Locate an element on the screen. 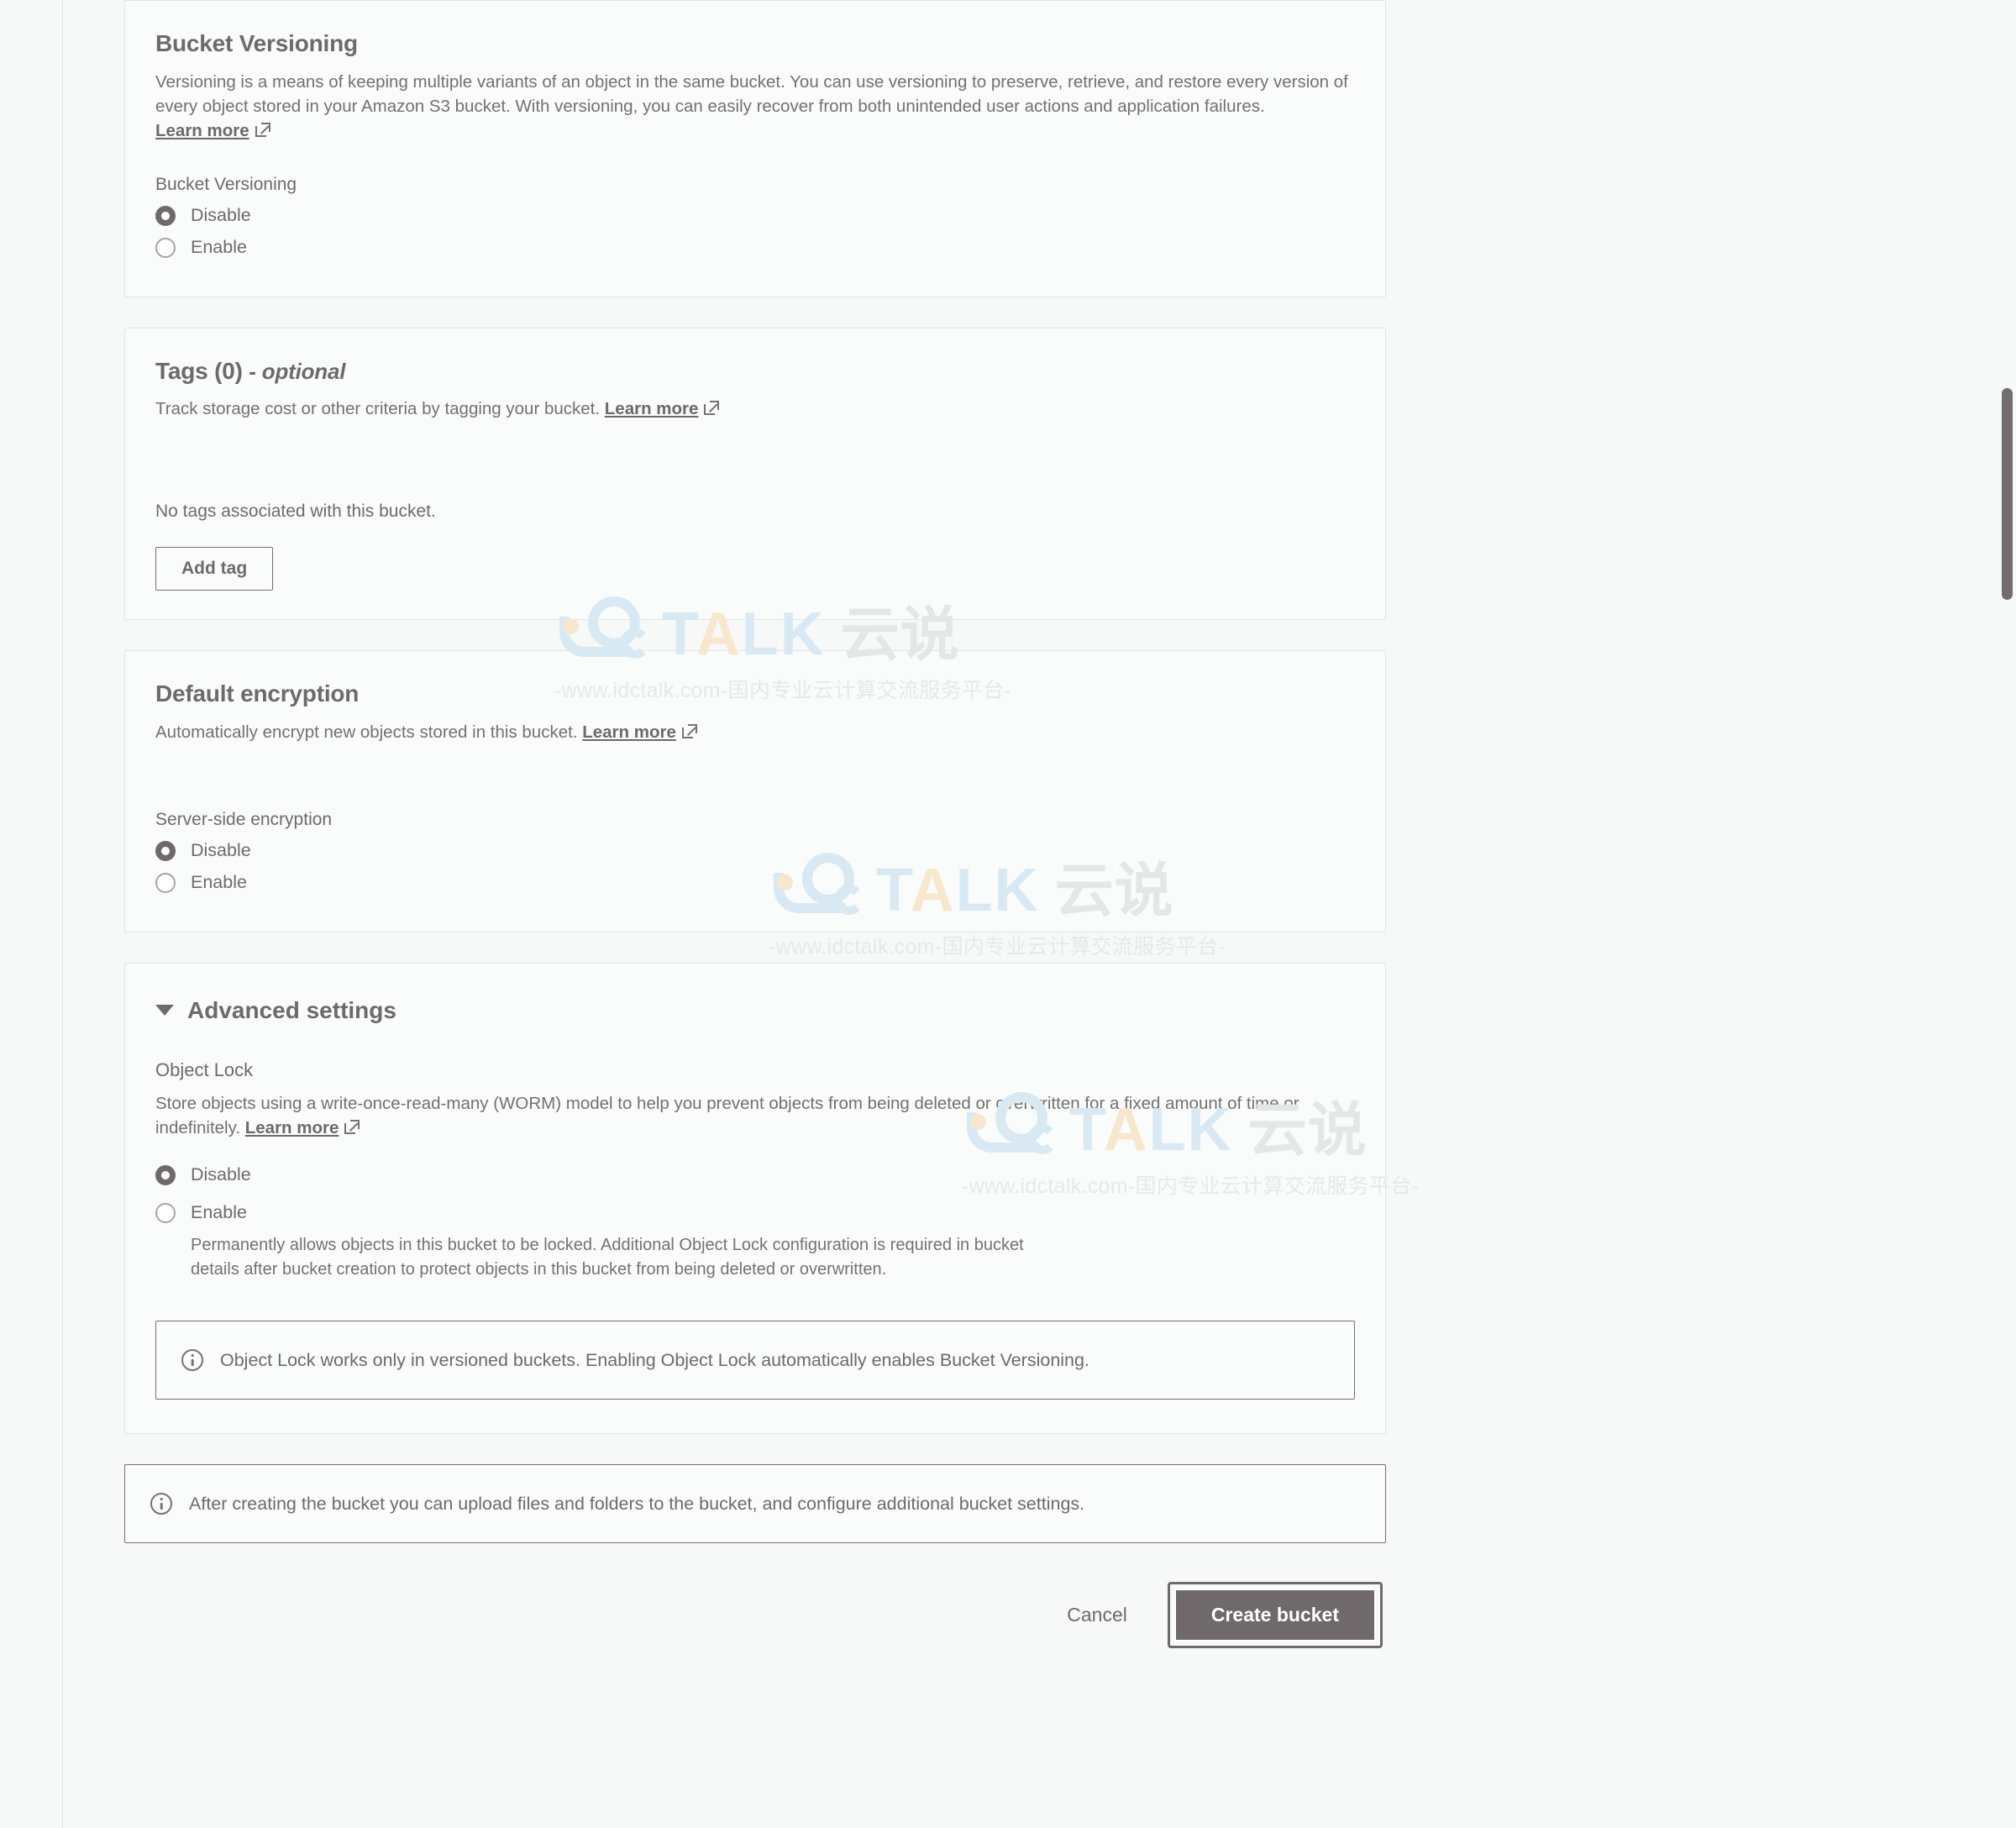  server-side-encryption-option-disable: Disable is located at coordinates (755, 850).